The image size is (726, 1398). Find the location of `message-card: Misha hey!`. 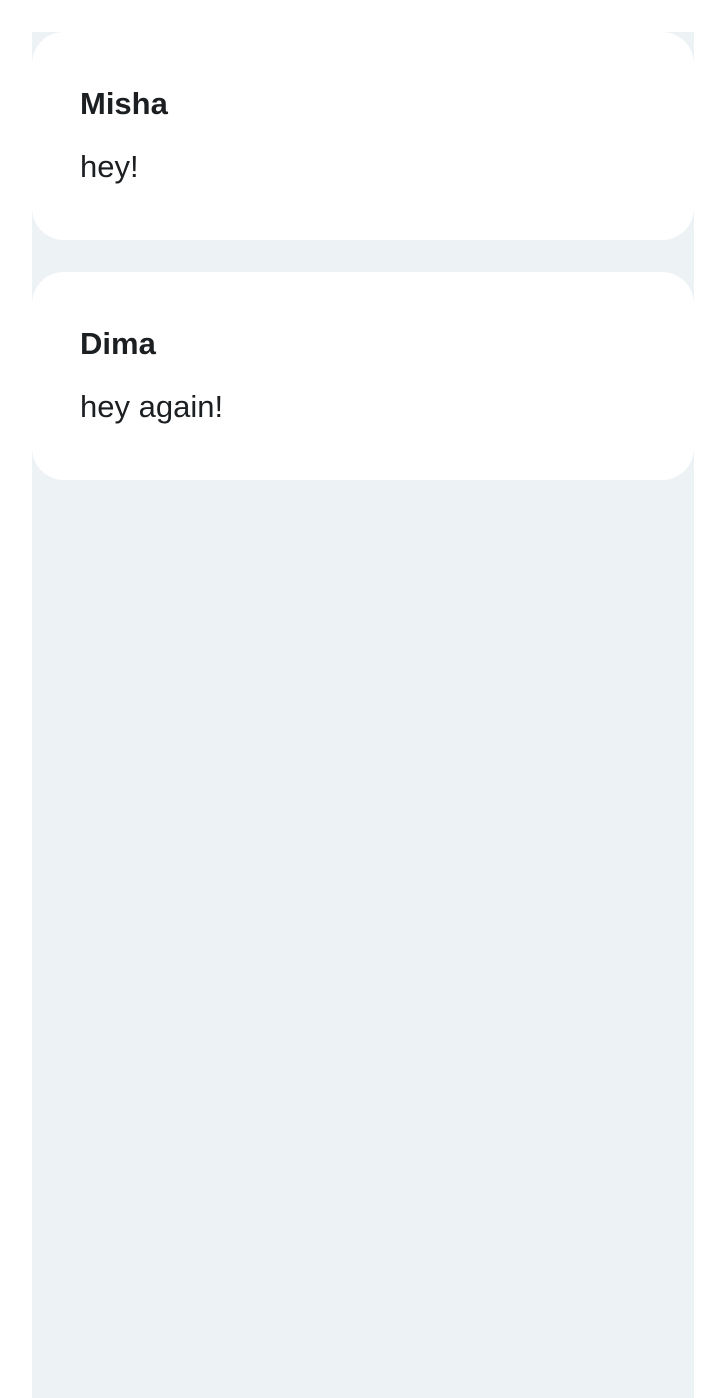

message-card: Misha hey! is located at coordinates (363, 136).